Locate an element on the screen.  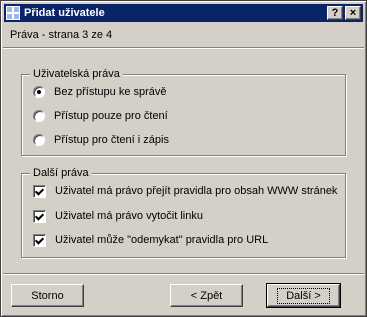
app-icon is located at coordinates (13, 13).